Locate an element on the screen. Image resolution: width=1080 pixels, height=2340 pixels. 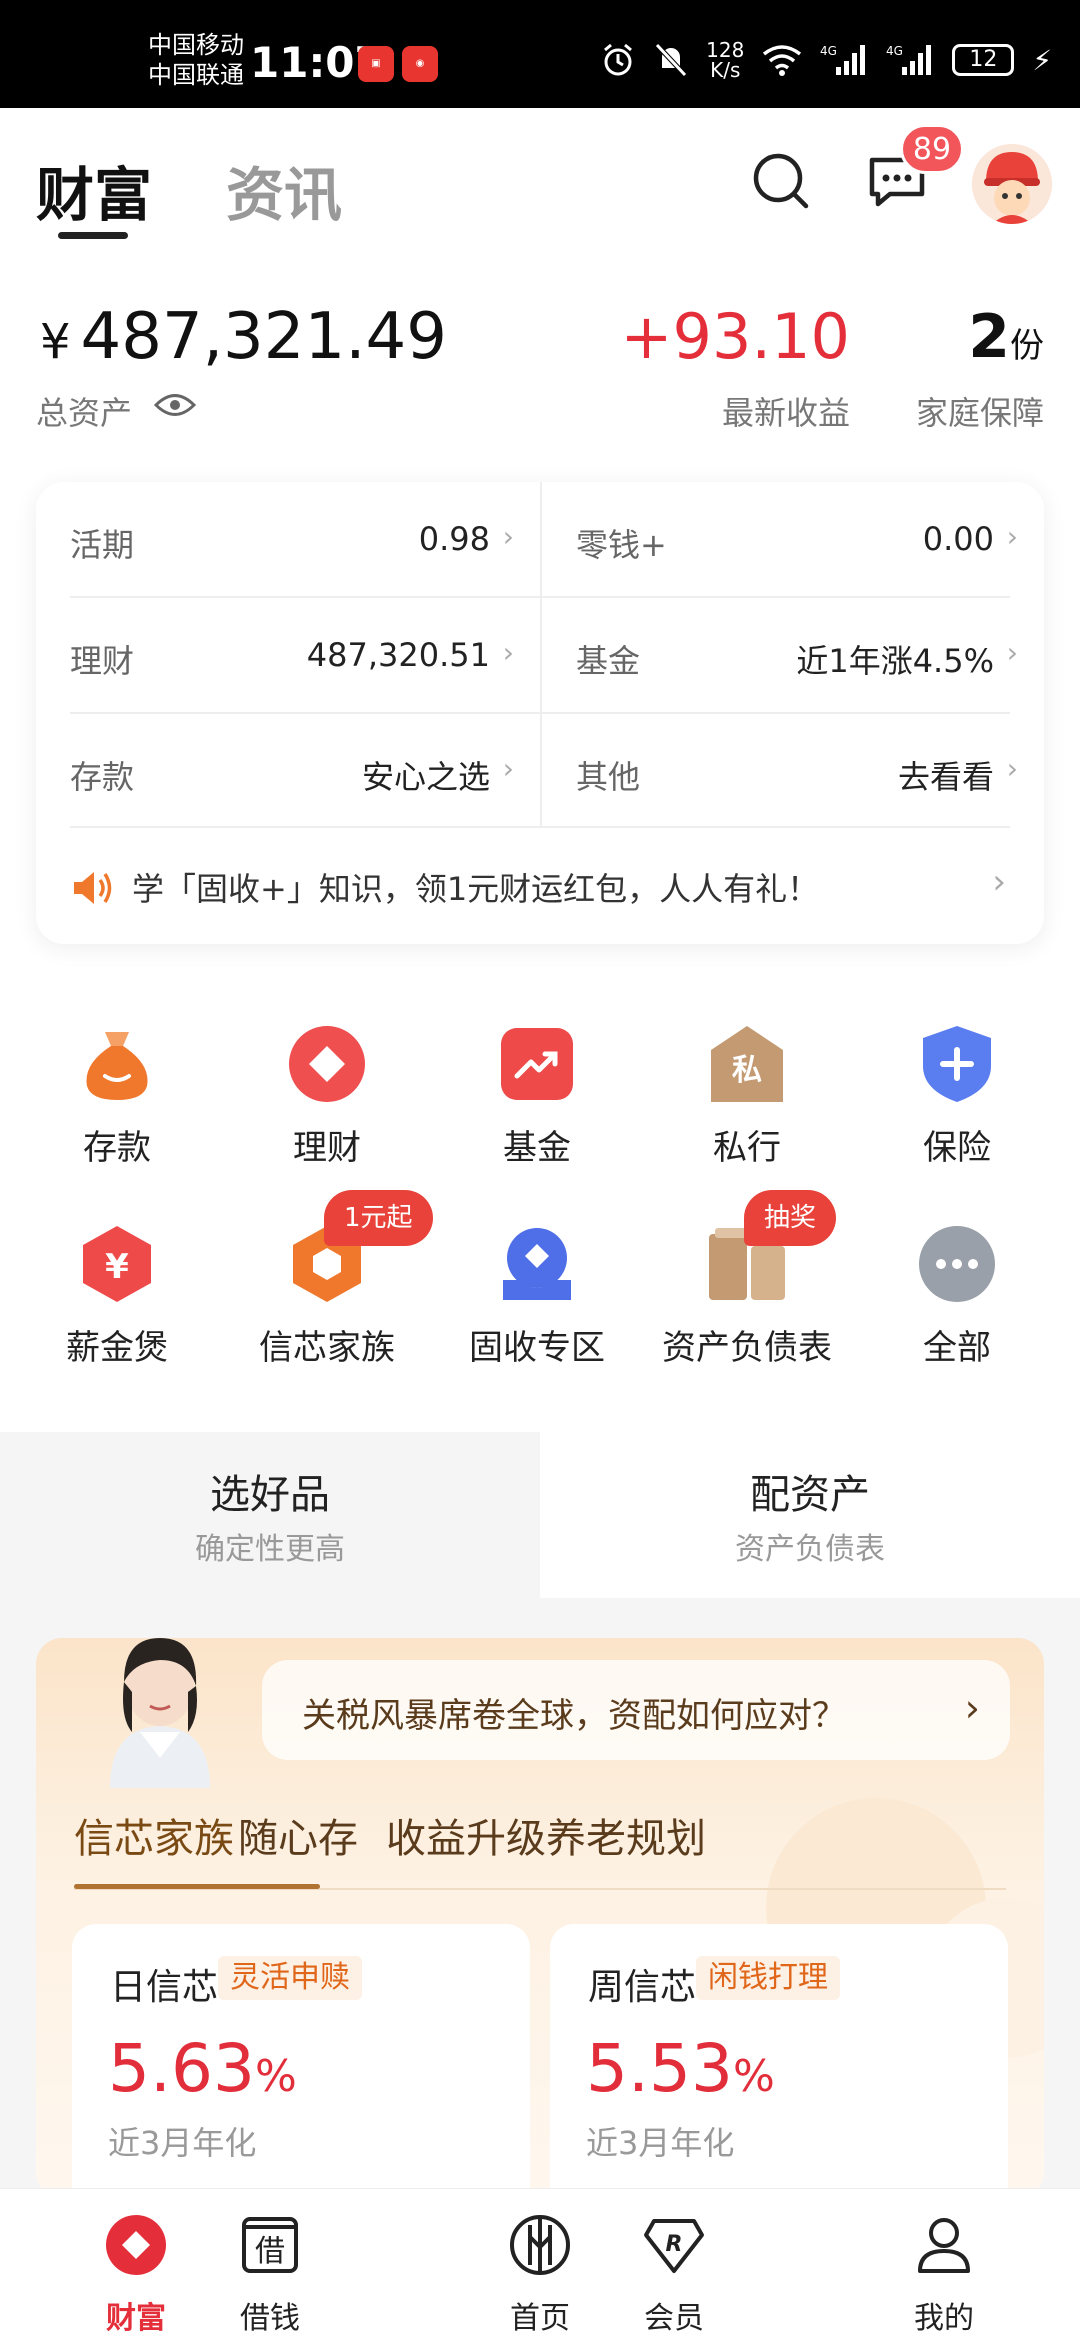
promo-tab-xinxin-family: 信芯家族 is located at coordinates (154, 1835).